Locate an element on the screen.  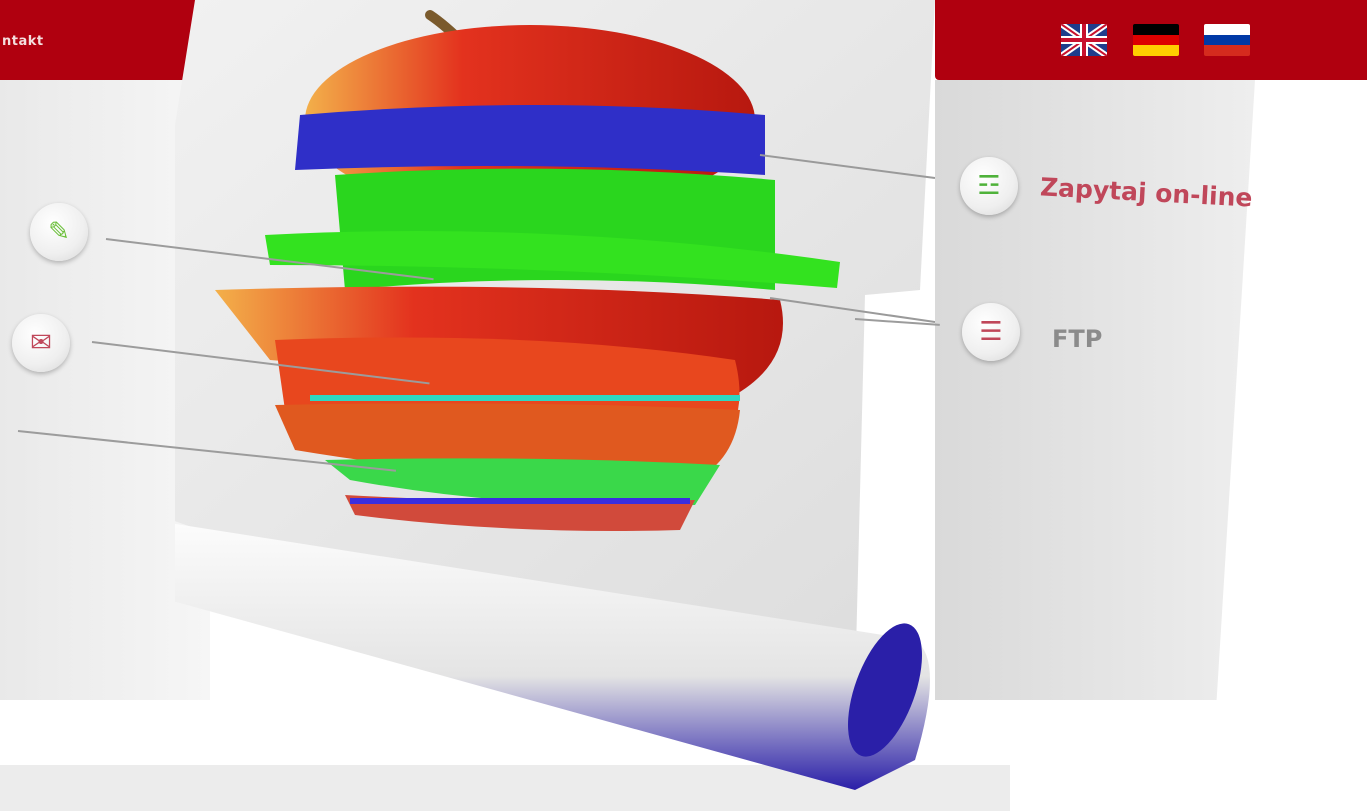
flag-ru-icon is located at coordinates (1227, 40).